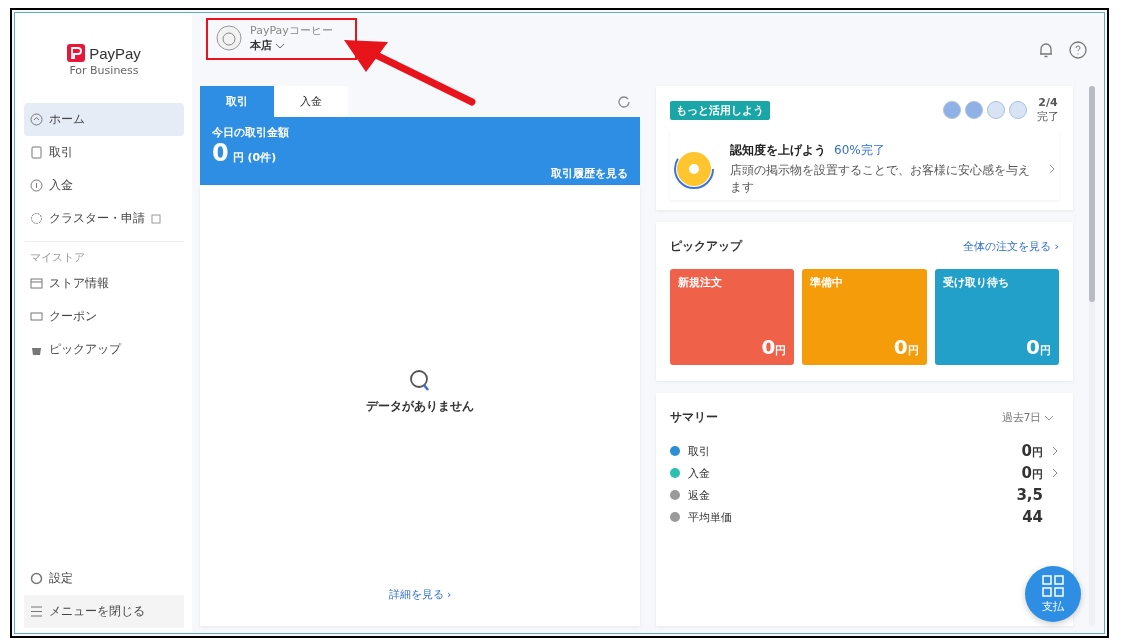 This screenshot has height=644, width=1121. Describe the element at coordinates (104, 119) in the screenshot. I see `sidebar-item: ホーム` at that location.